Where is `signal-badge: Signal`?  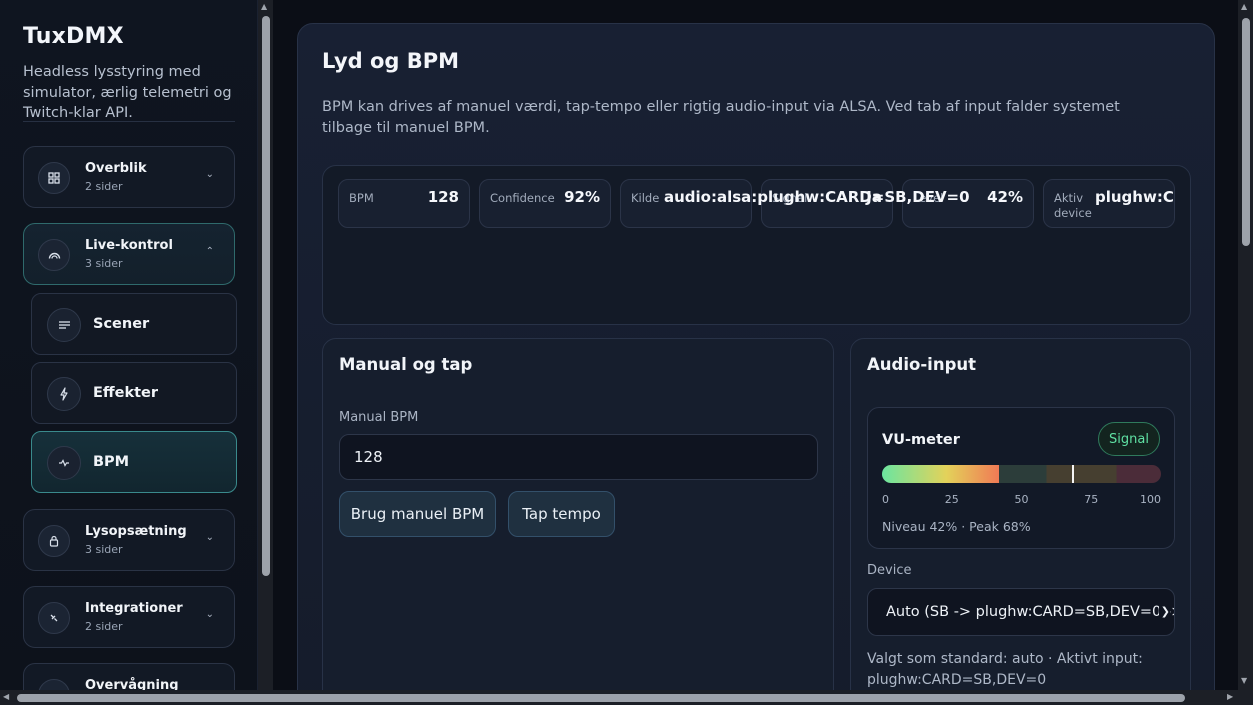
signal-badge: Signal is located at coordinates (1129, 439).